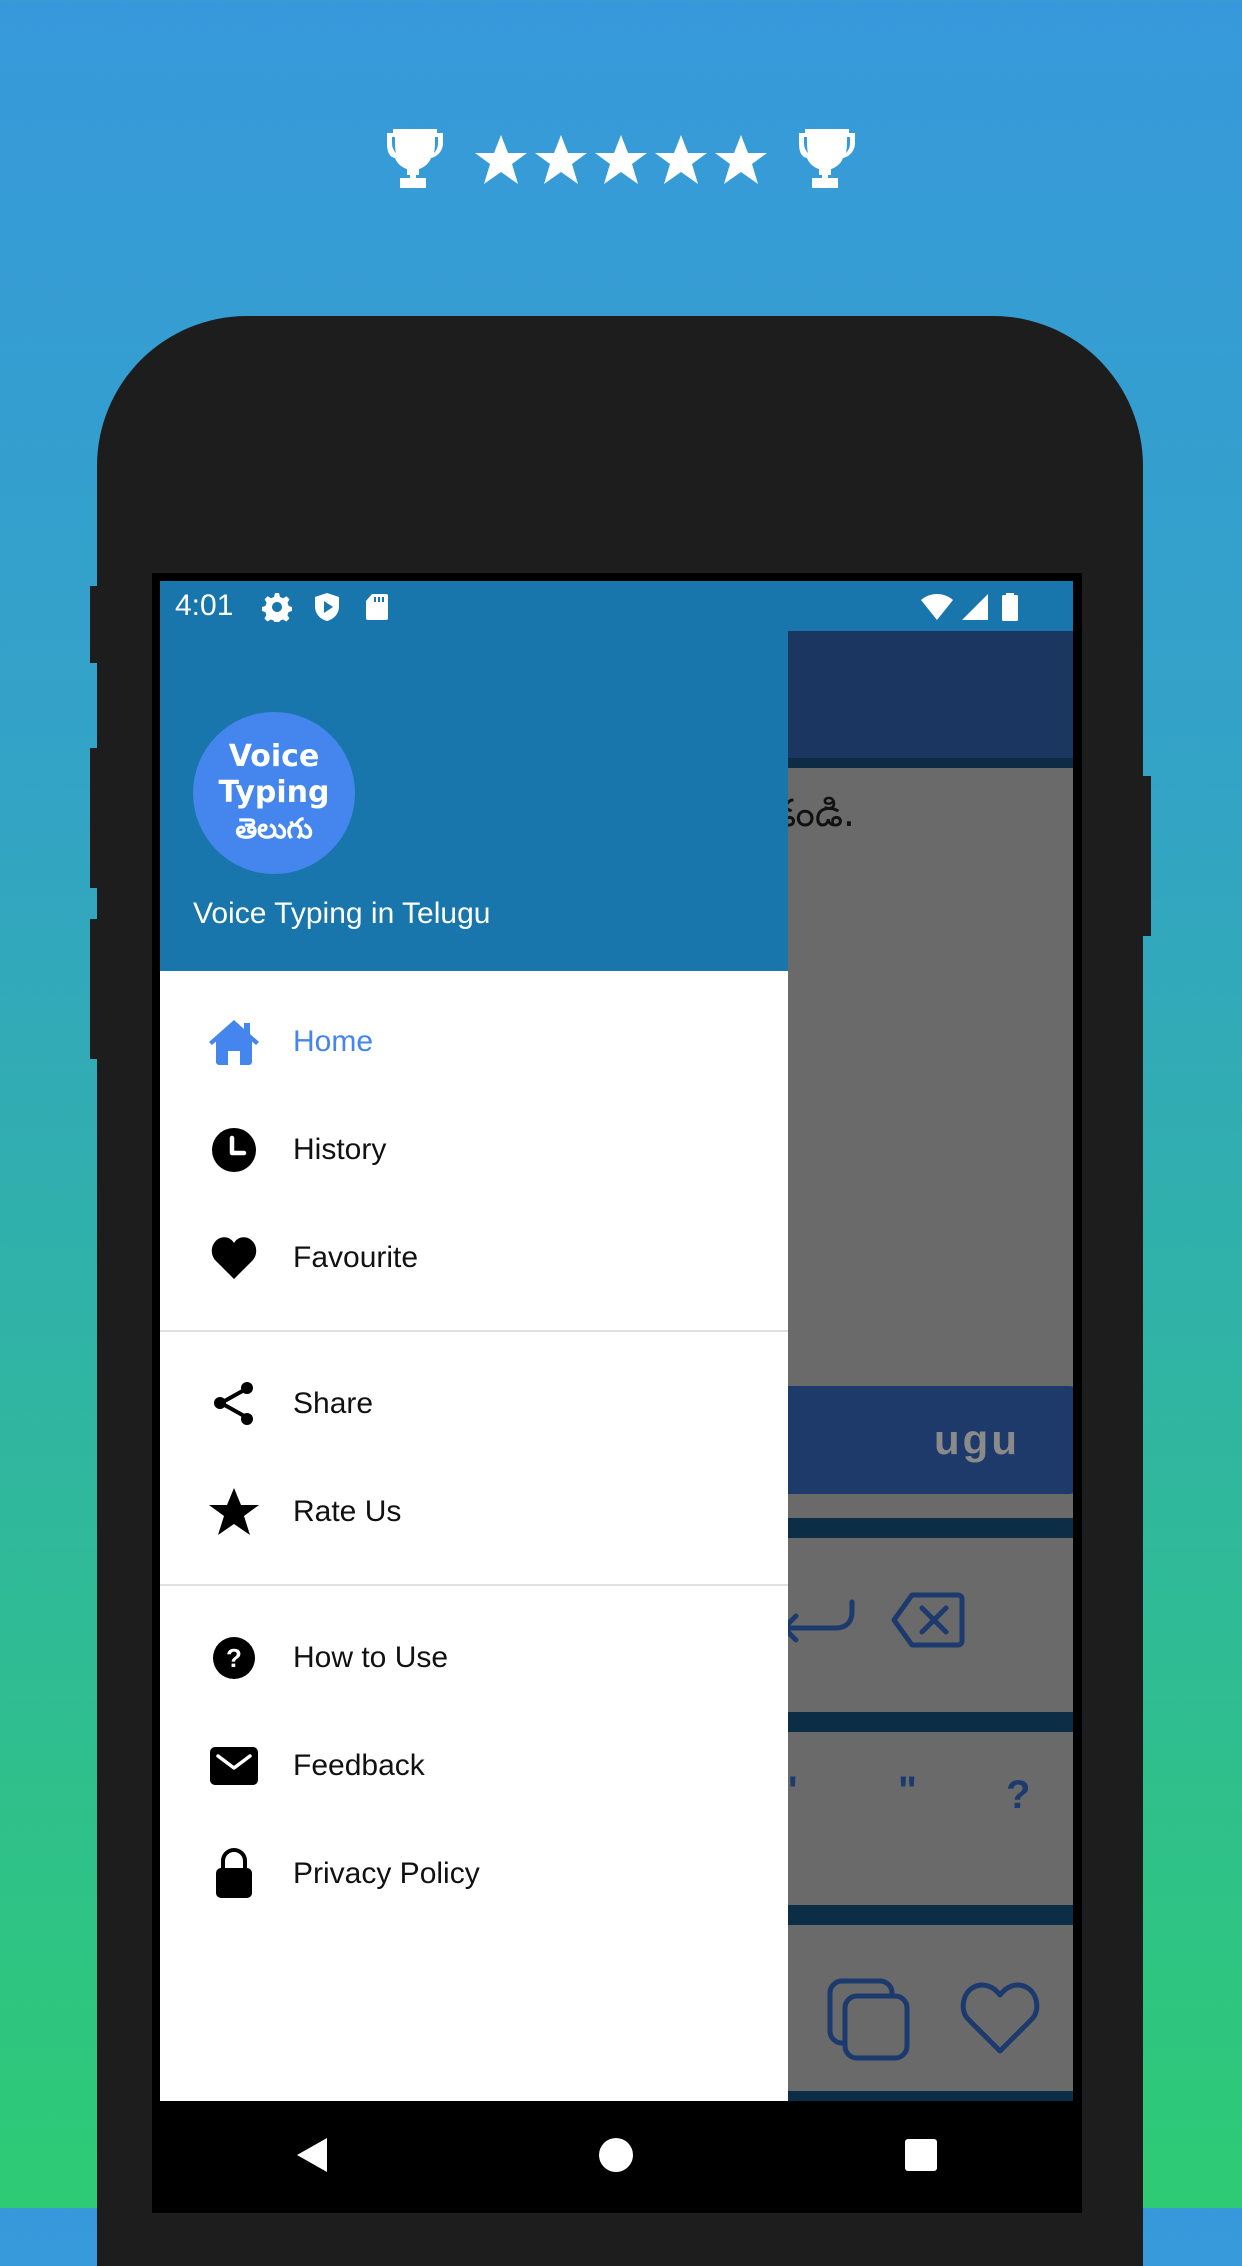 The height and width of the screenshot is (2266, 1242). I want to click on sd-card-icon, so click(377, 607).